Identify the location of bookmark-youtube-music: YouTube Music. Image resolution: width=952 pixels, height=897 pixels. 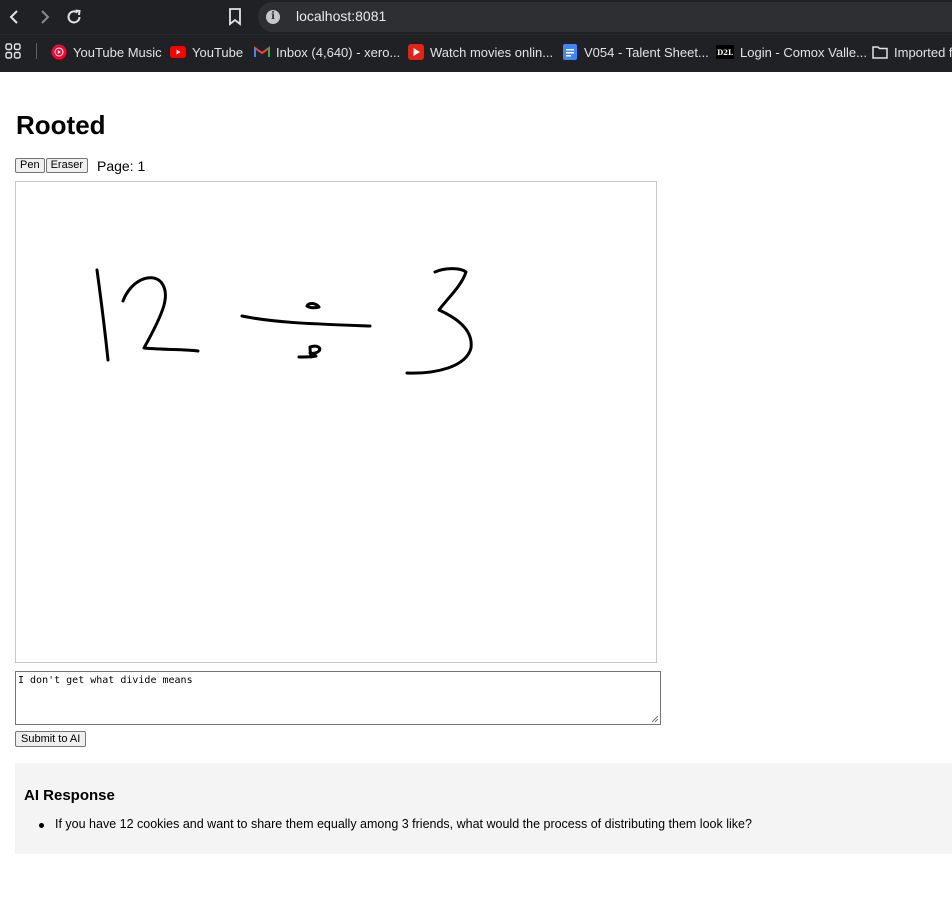
(106, 52).